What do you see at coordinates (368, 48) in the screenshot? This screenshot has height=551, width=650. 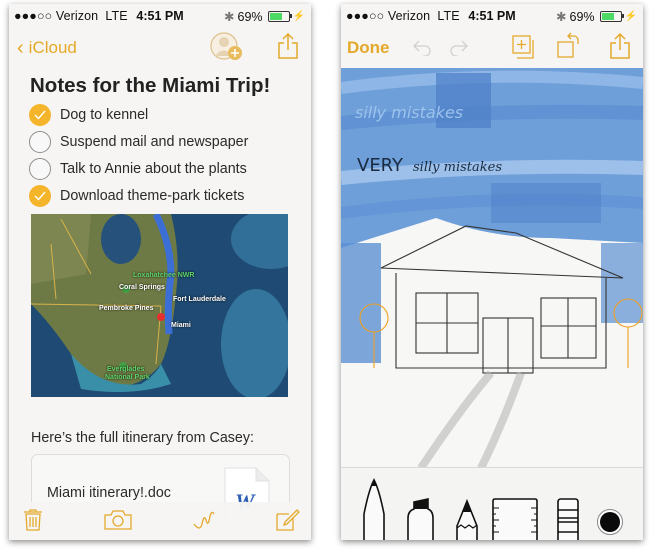 I see `done-button: Done` at bounding box center [368, 48].